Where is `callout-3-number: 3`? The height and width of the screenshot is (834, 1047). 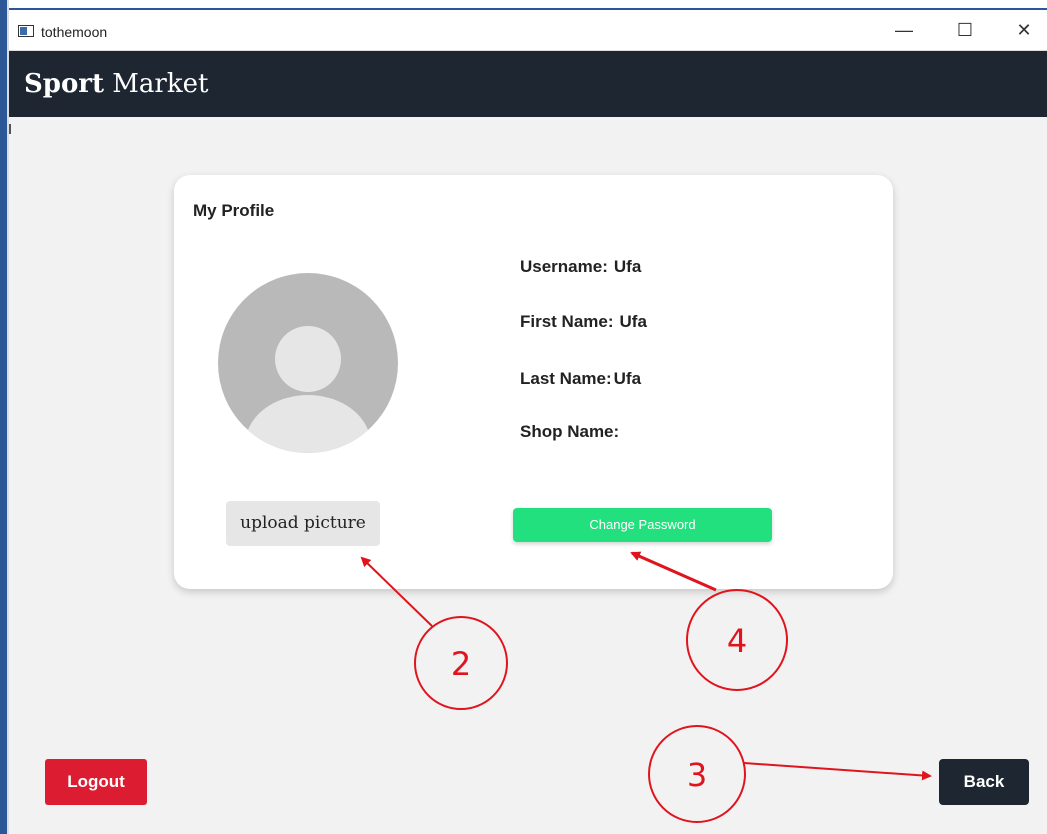
callout-3-number: 3 is located at coordinates (697, 775).